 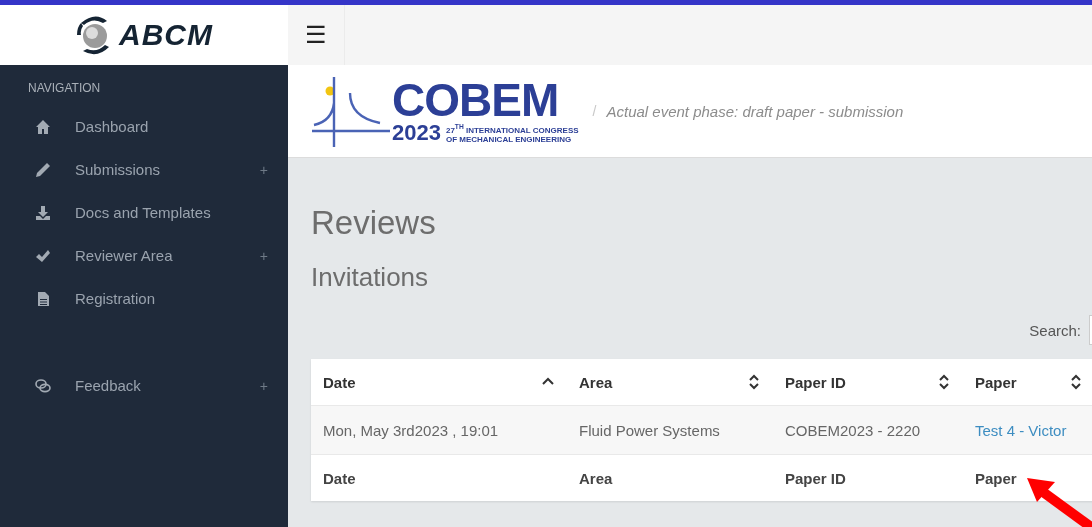 What do you see at coordinates (476, 100) in the screenshot?
I see `event-logo-text: COBEM` at bounding box center [476, 100].